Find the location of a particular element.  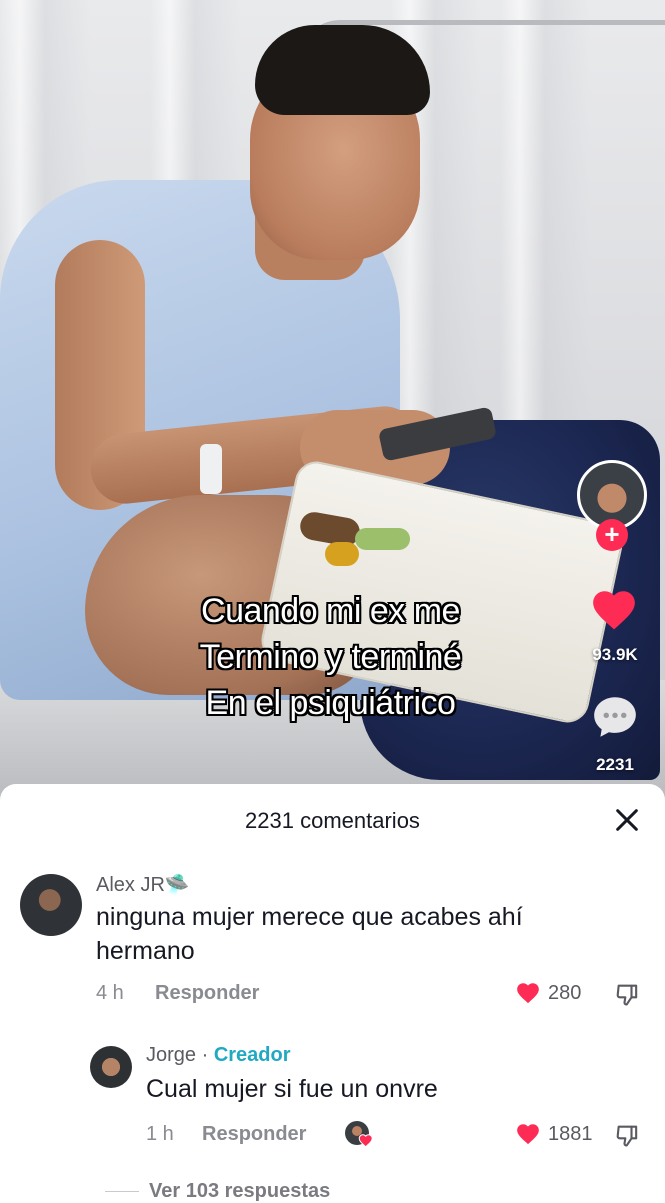

comments-title: 2231 comentarios is located at coordinates (332, 820).